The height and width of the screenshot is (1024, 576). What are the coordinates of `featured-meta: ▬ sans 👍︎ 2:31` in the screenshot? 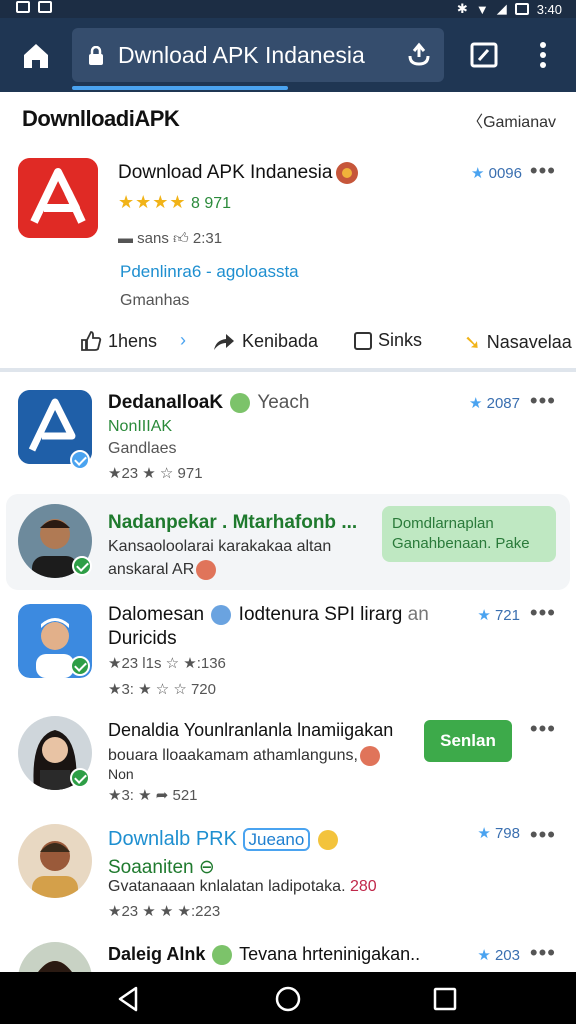 It's located at (170, 238).